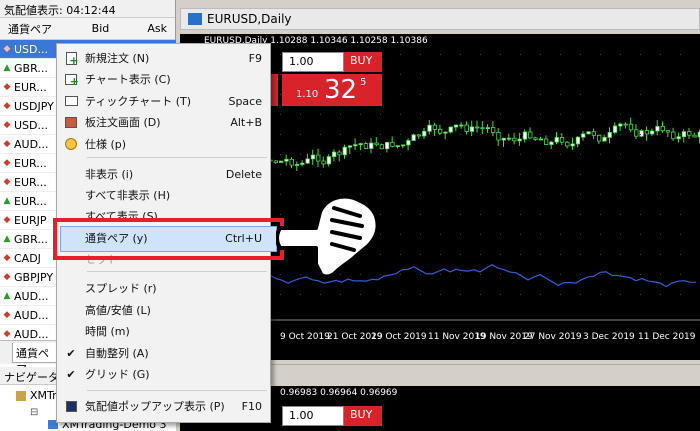 The image size is (700, 431). Describe the element at coordinates (163, 374) in the screenshot. I see `menu-item: ✔ グリッド (G)` at that location.